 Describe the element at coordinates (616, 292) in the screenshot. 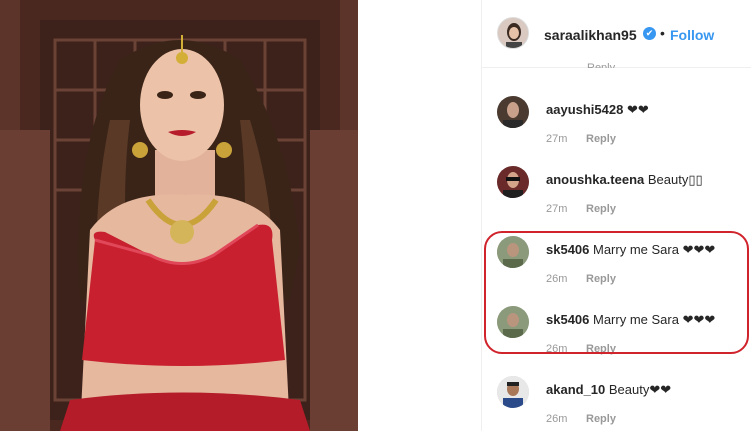

I see `highlight-annotation` at that location.